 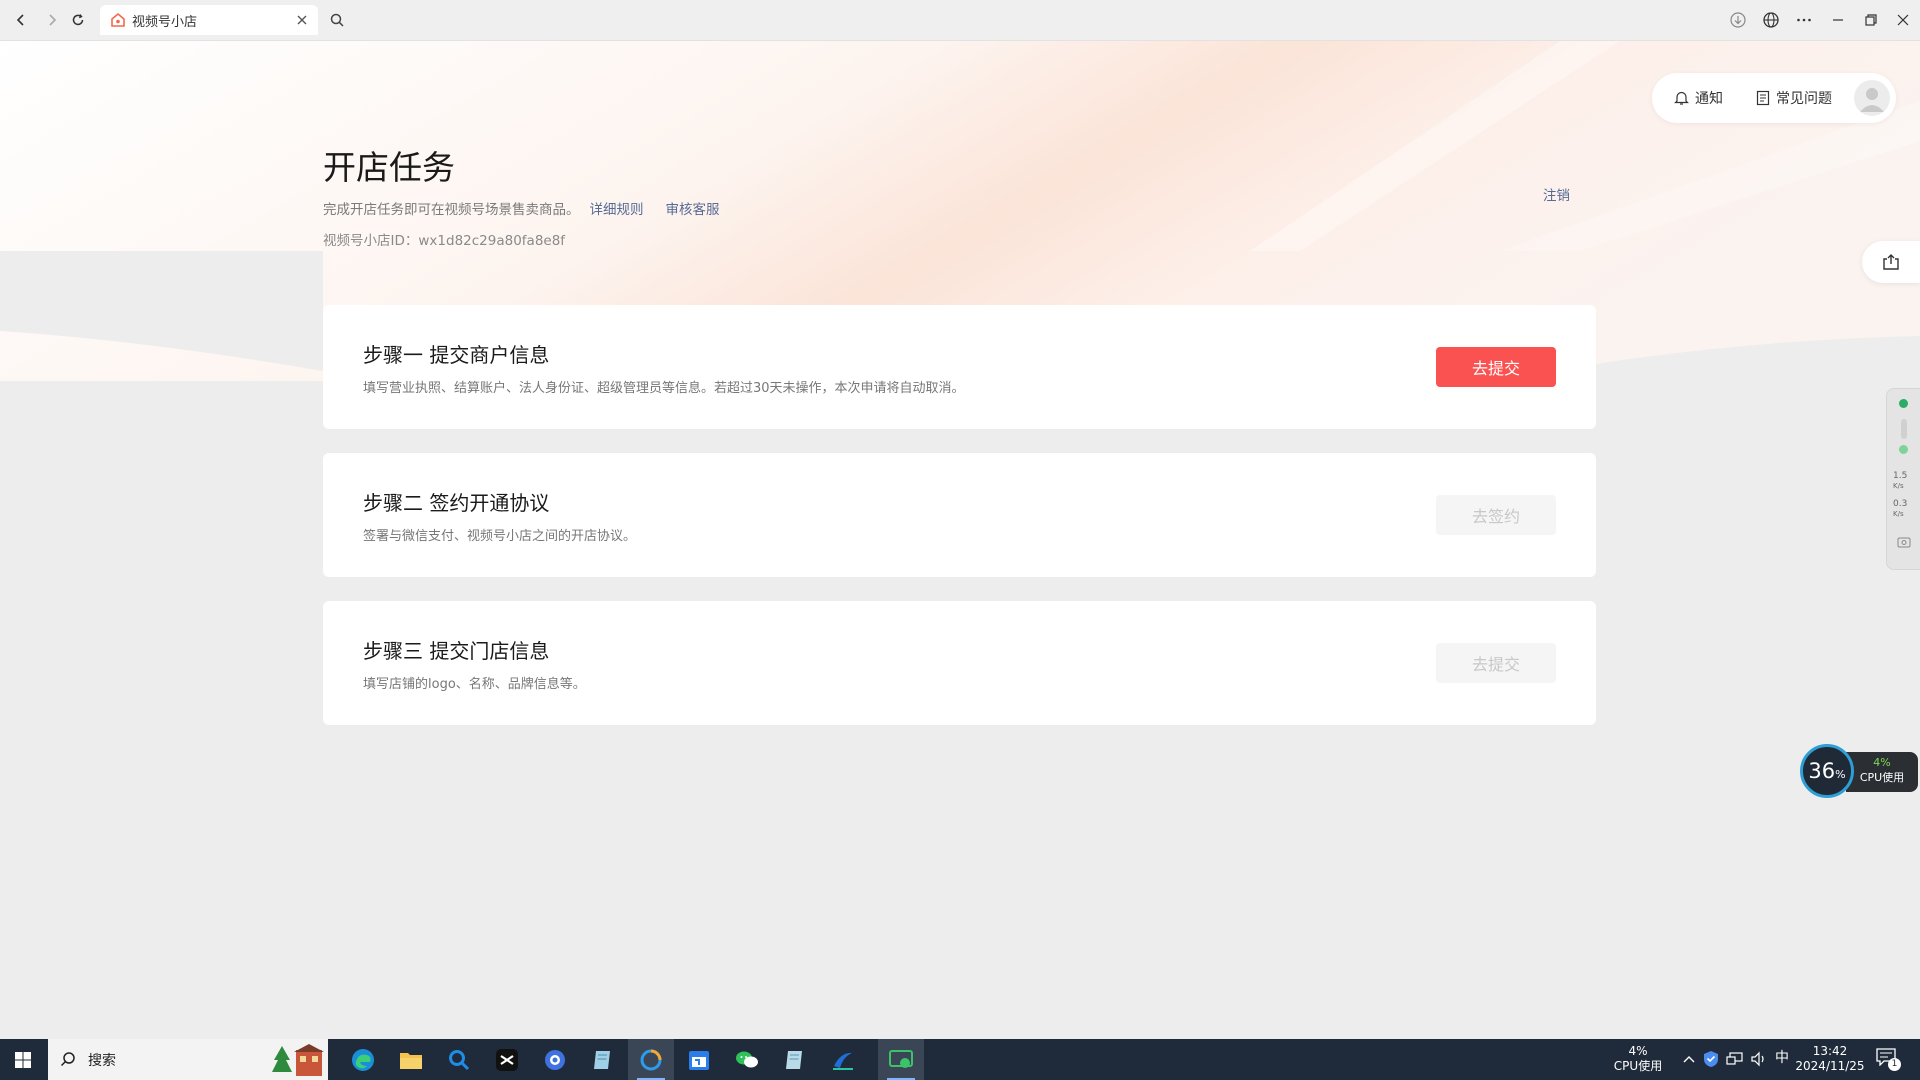 I want to click on more-icon, so click(x=1804, y=20).